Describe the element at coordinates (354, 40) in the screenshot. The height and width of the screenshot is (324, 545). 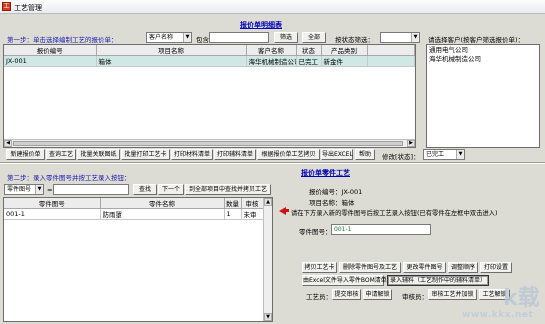
I see `status-filter-label: 按状态筛选：` at that location.